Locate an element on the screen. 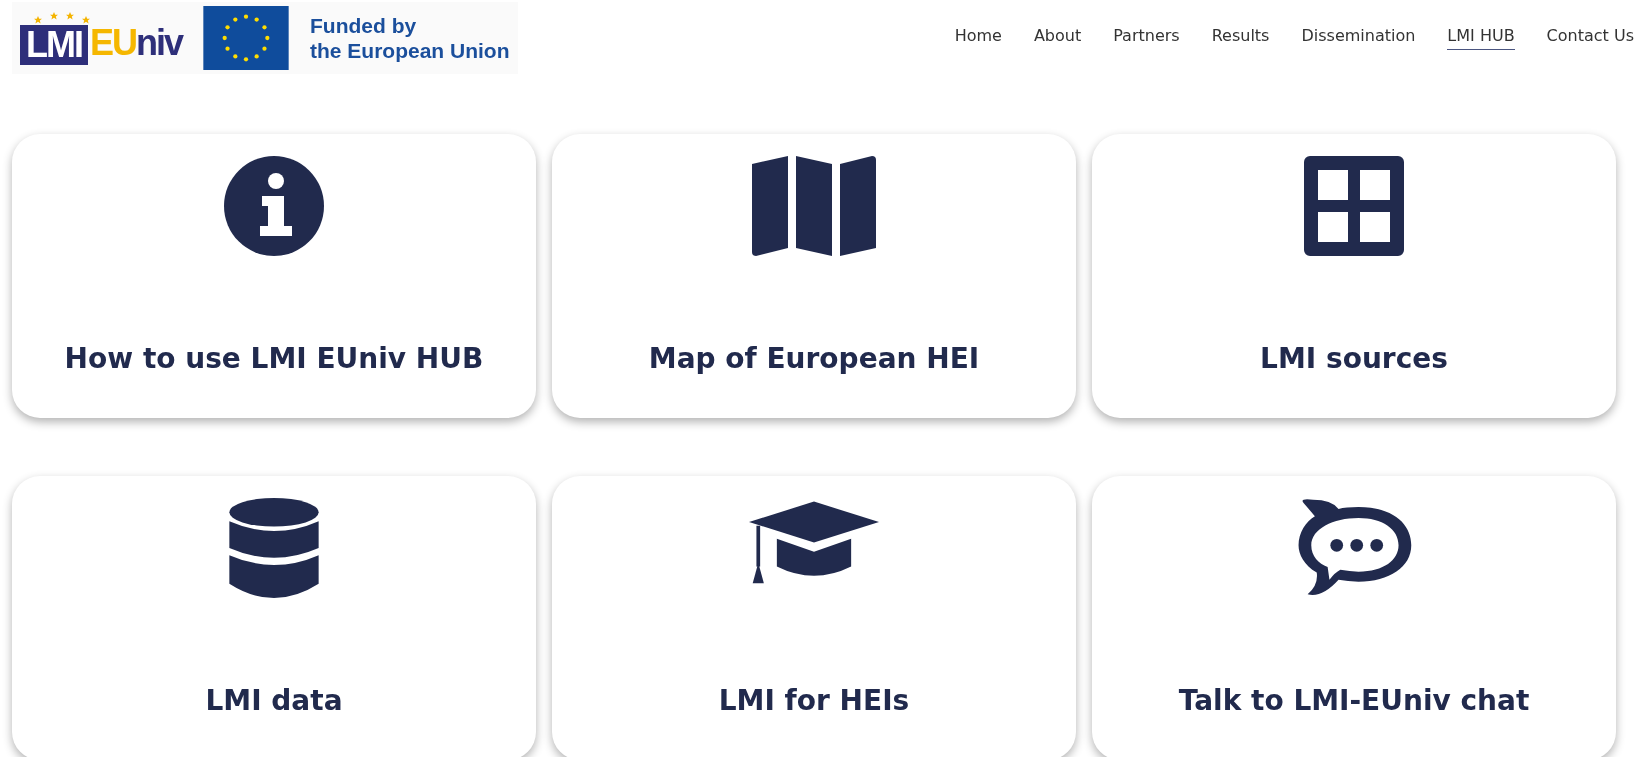 The width and height of the screenshot is (1646, 757). card-title: LMI data is located at coordinates (274, 700).